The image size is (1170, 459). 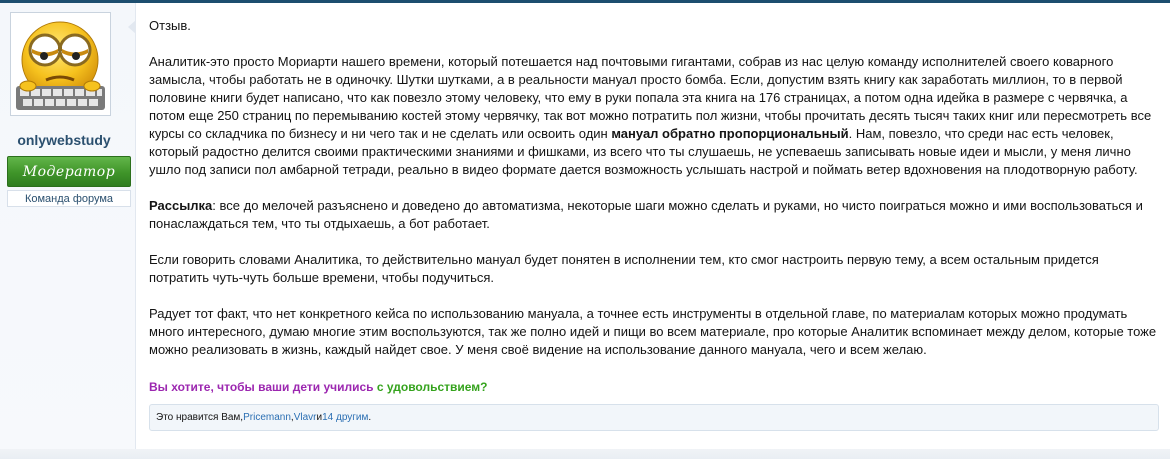 What do you see at coordinates (267, 417) in the screenshot?
I see `like-user-pricemann: Pricemann` at bounding box center [267, 417].